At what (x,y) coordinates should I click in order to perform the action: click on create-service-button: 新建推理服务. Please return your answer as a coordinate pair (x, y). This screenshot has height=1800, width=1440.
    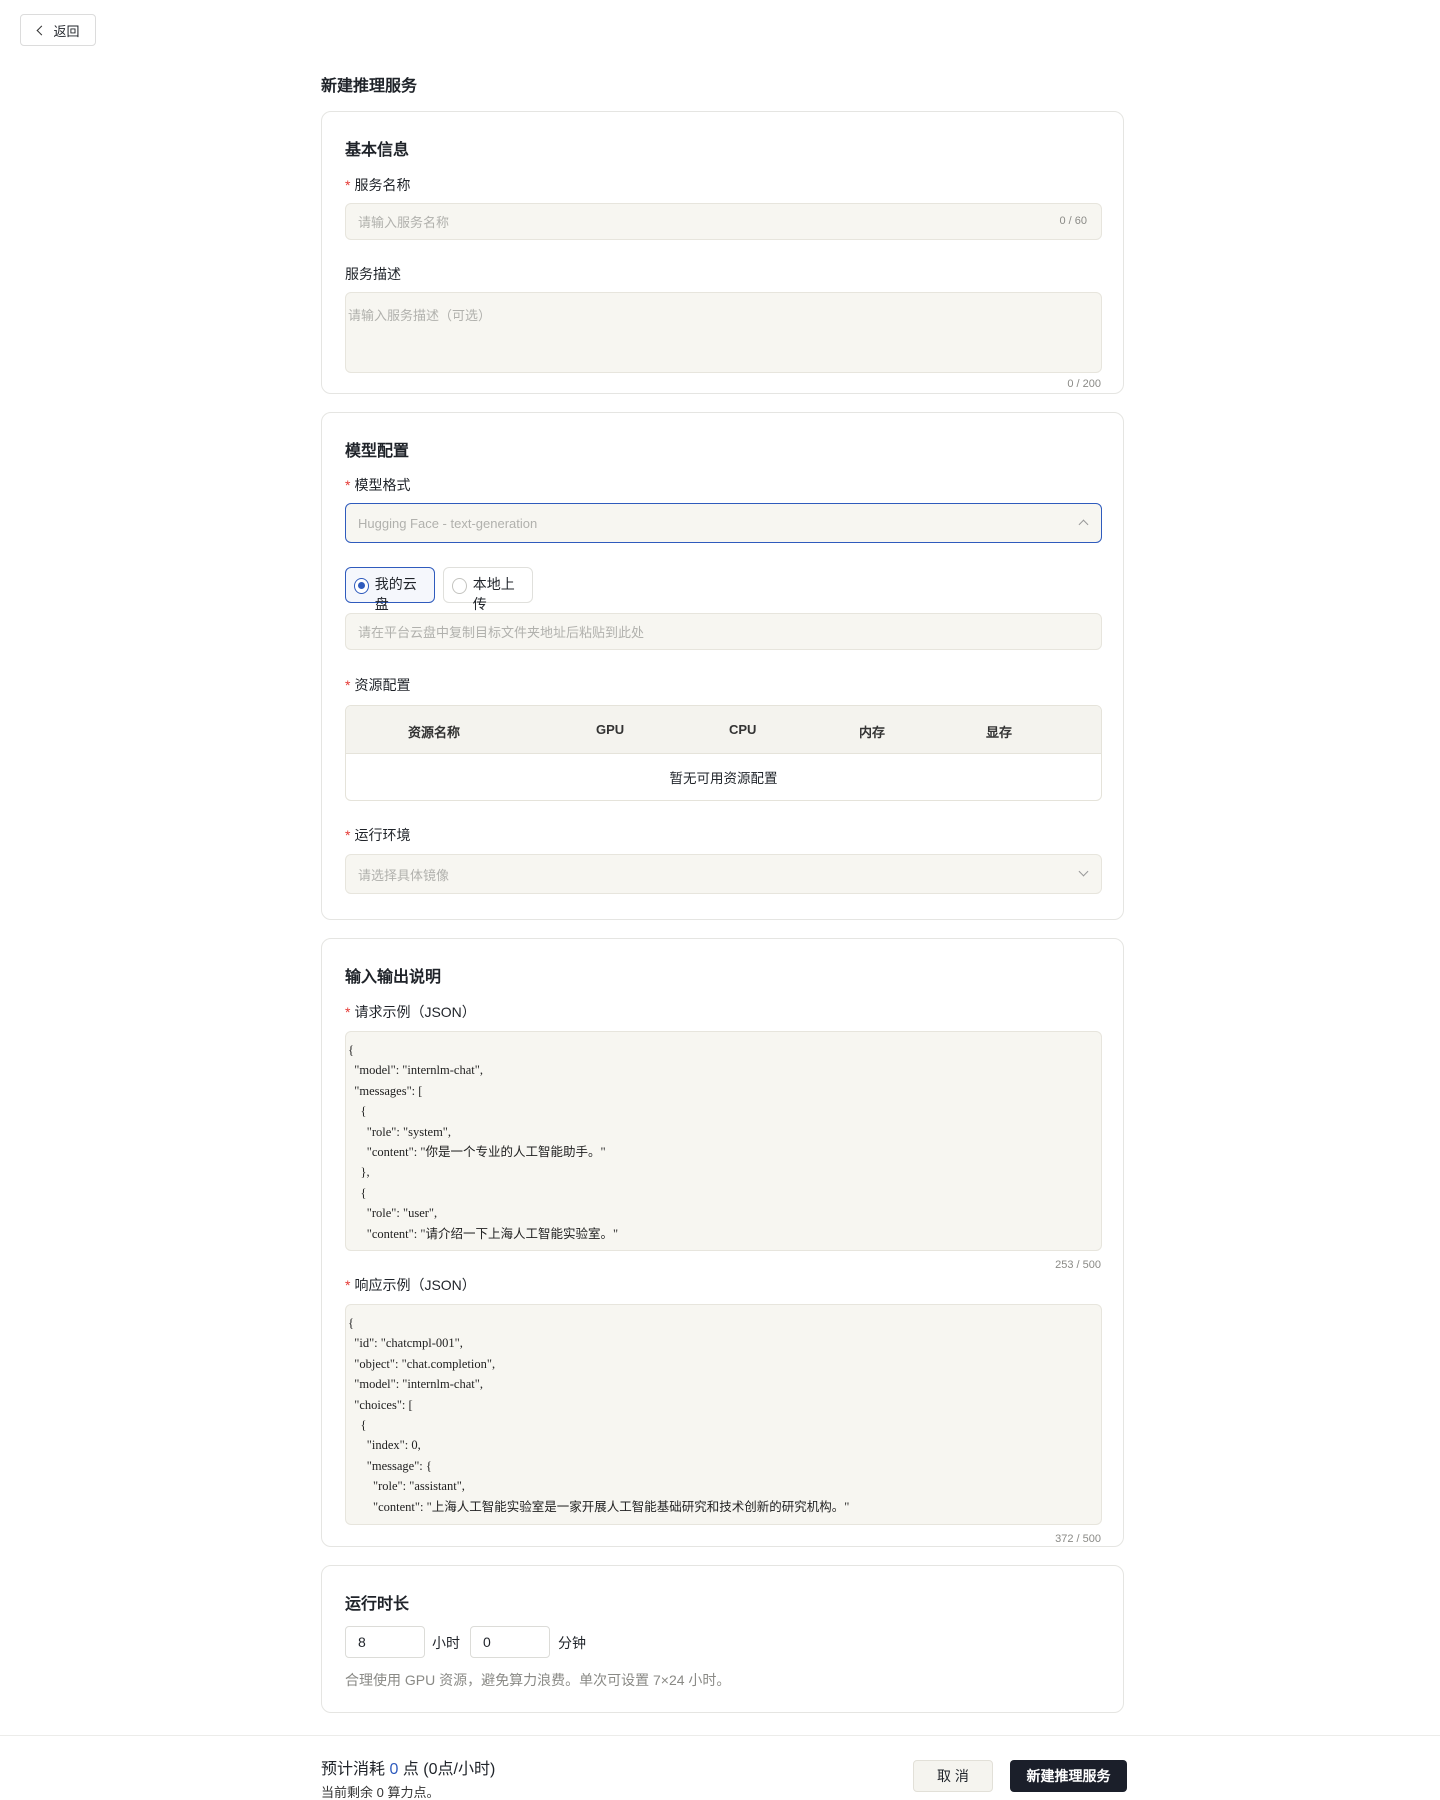
    Looking at the image, I should click on (1068, 1776).